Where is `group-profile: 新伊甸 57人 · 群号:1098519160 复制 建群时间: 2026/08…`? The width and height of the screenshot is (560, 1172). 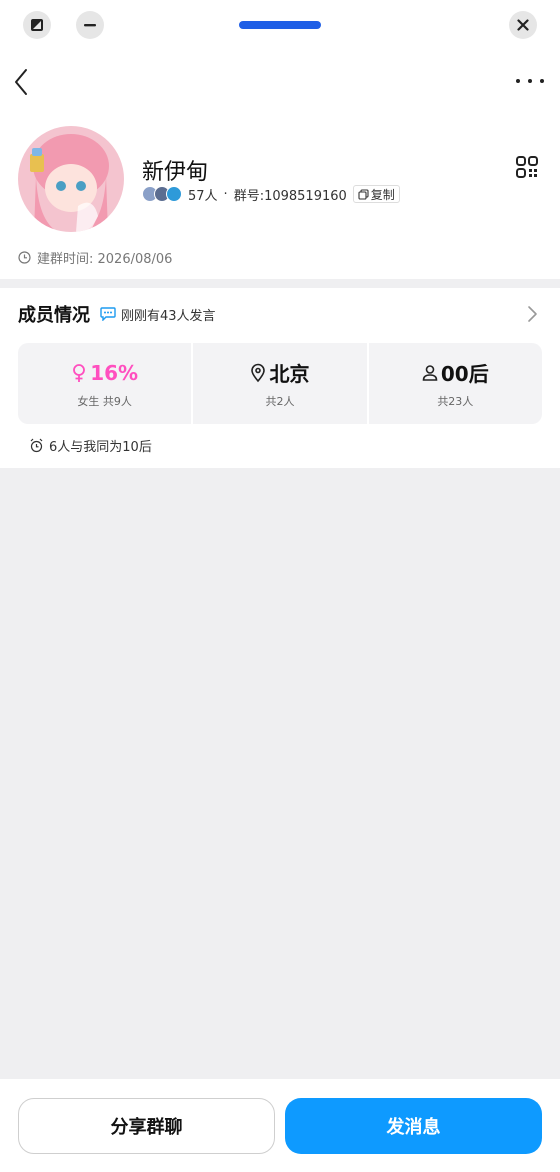 group-profile: 新伊甸 57人 · 群号:1098519160 复制 建群时间: 2026/08… is located at coordinates (280, 196).